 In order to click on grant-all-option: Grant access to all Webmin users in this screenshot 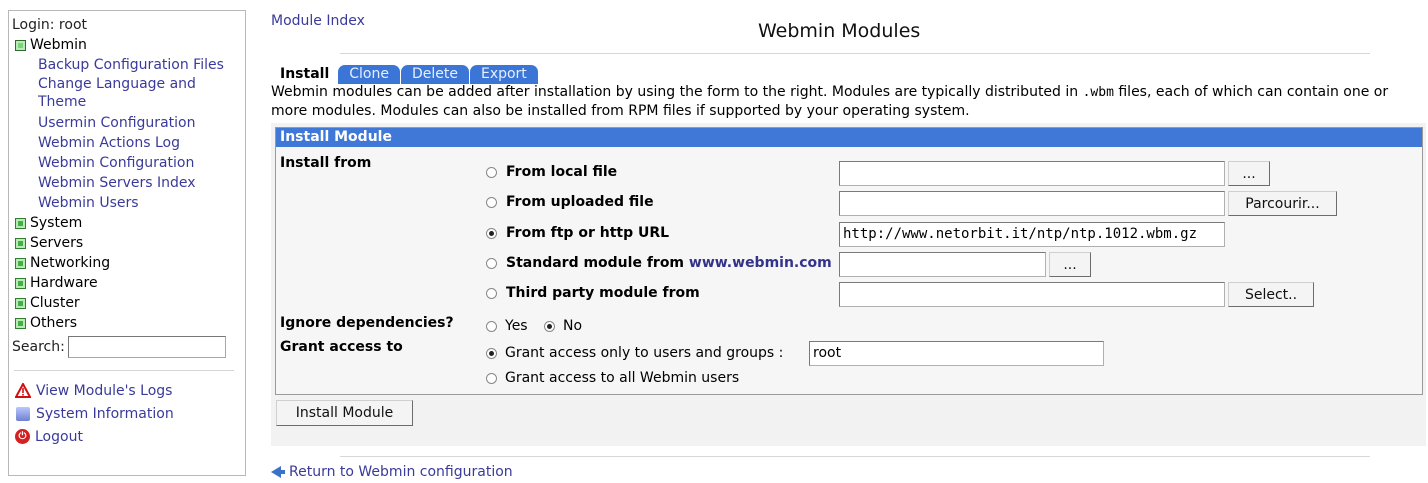, I will do `click(612, 378)`.